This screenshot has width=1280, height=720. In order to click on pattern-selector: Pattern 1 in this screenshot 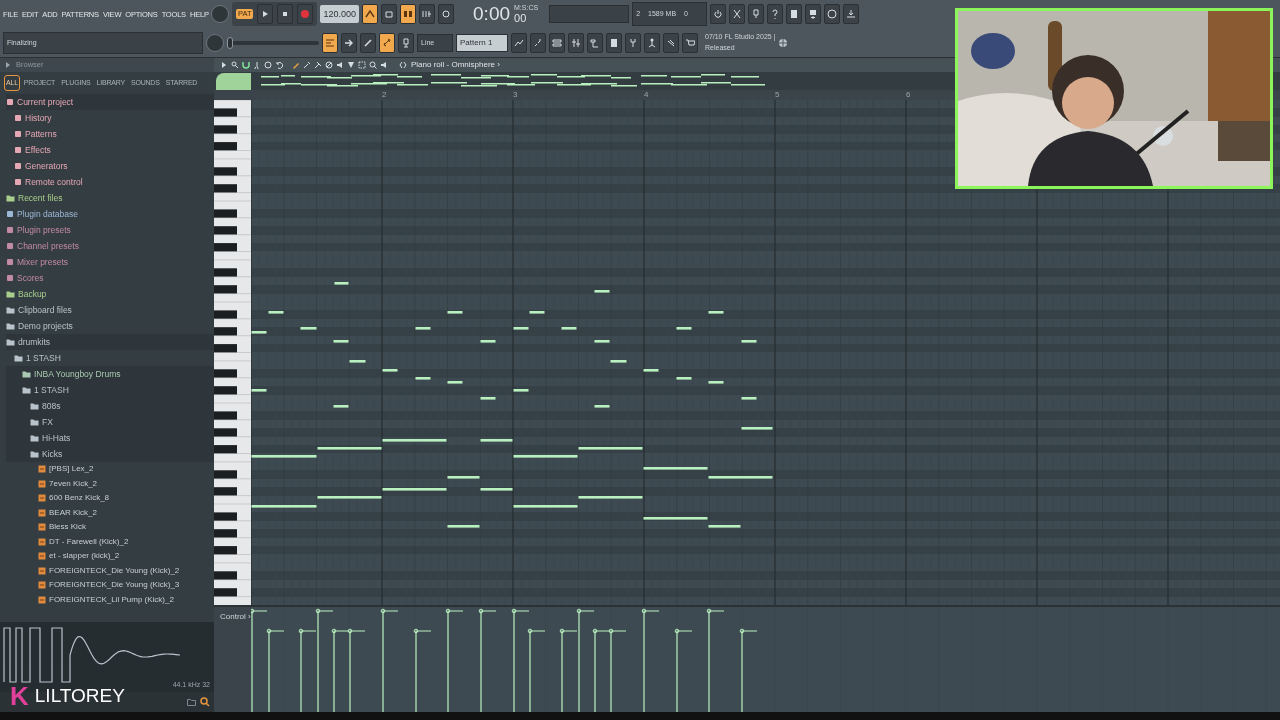, I will do `click(482, 42)`.